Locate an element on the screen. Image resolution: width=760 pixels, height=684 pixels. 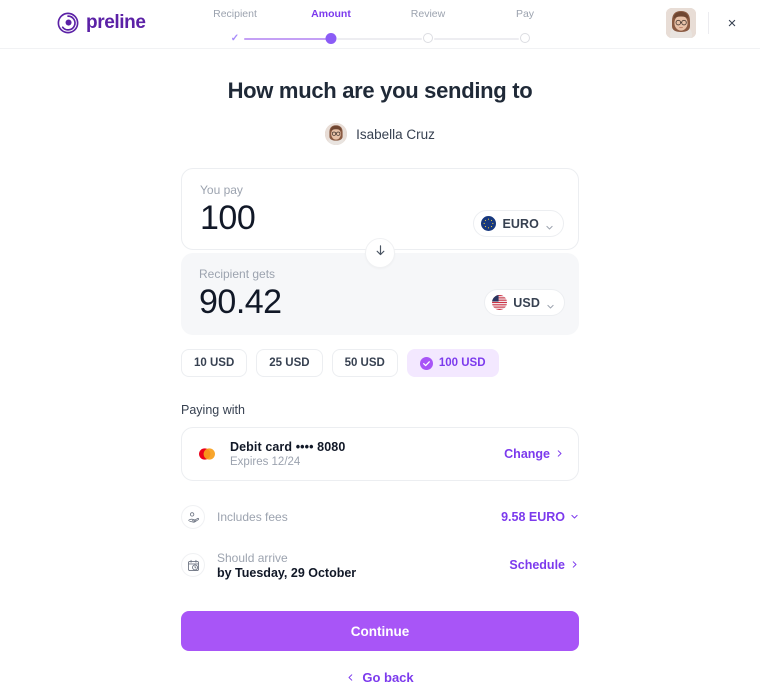
payment-method-info: Debit card •••• 8080 Expires 12/24 is located at coordinates (361, 454).